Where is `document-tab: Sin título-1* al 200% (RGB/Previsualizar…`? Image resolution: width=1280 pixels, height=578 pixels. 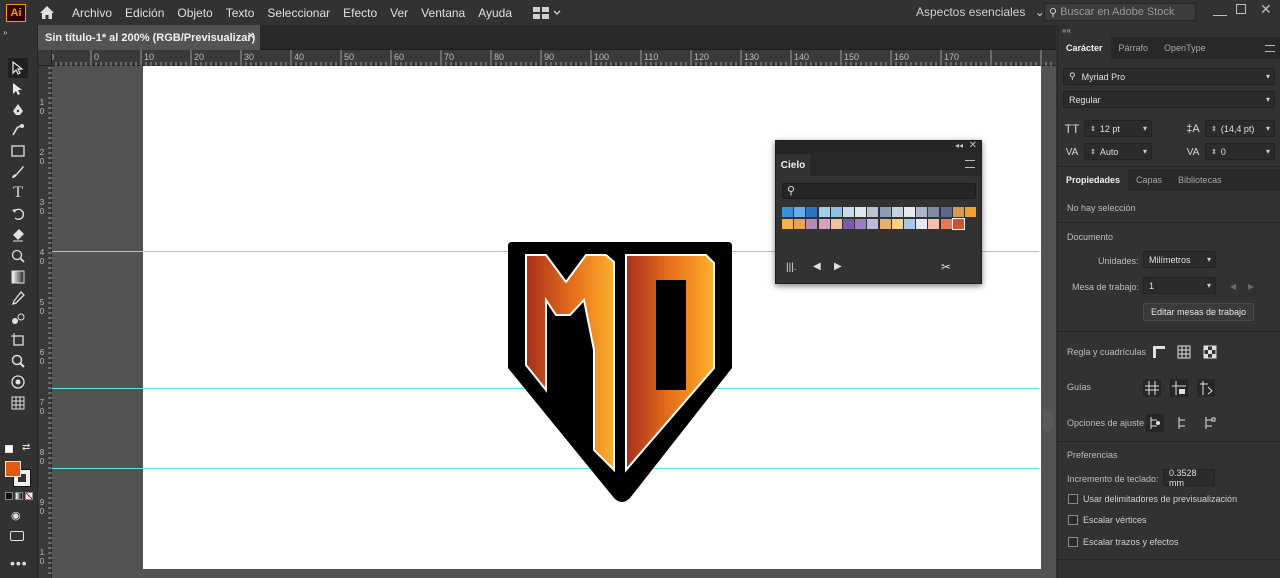 document-tab: Sin título-1* al 200% (RGB/Previsualizar… is located at coordinates (149, 37).